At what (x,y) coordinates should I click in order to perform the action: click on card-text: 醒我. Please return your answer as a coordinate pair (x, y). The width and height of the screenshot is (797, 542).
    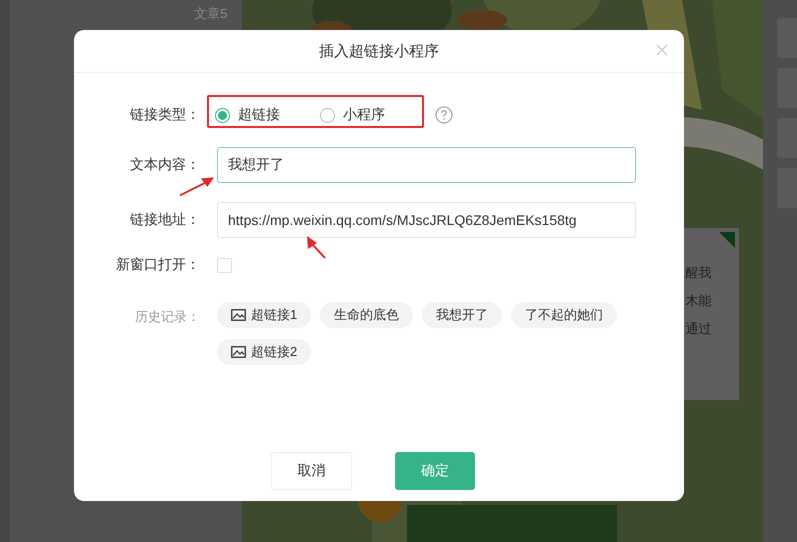
    Looking at the image, I should click on (698, 273).